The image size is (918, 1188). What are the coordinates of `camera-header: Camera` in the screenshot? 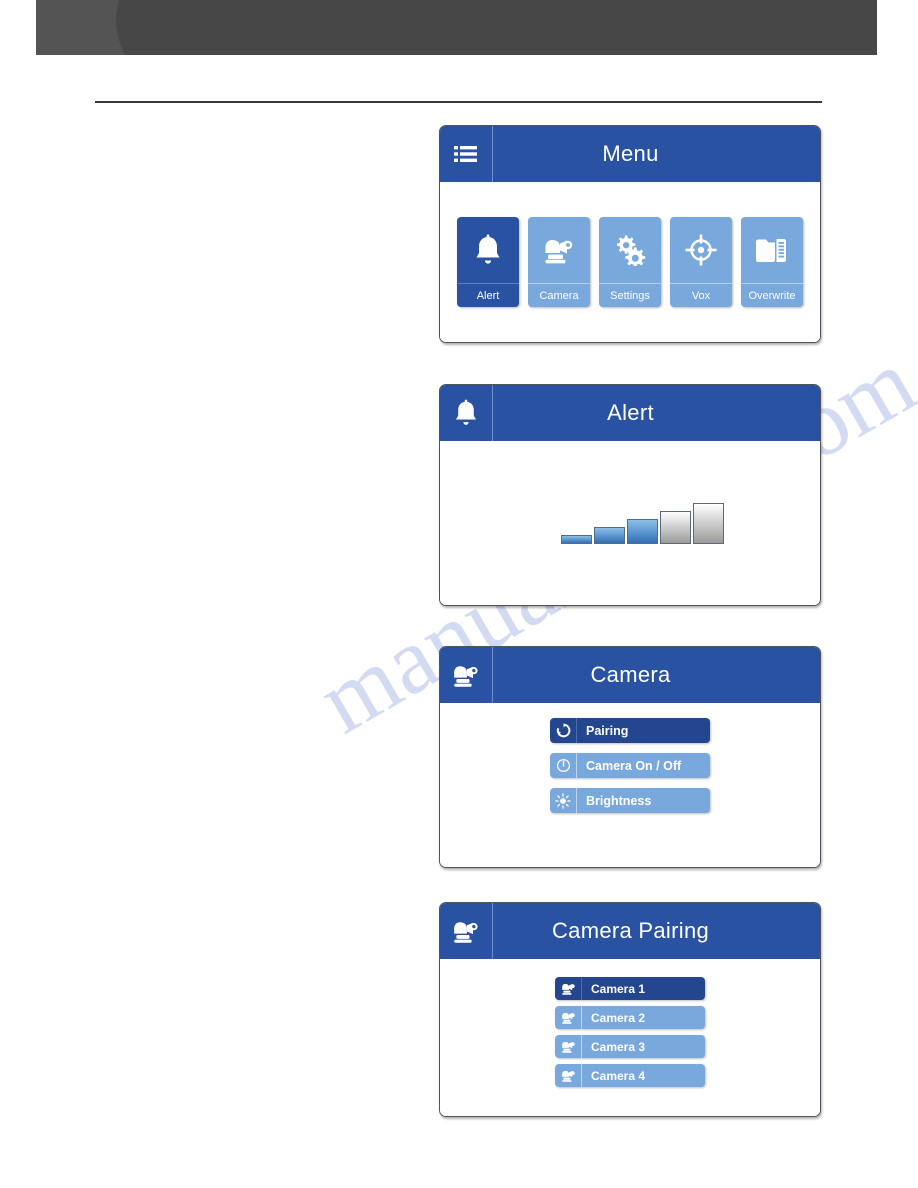 It's located at (630, 675).